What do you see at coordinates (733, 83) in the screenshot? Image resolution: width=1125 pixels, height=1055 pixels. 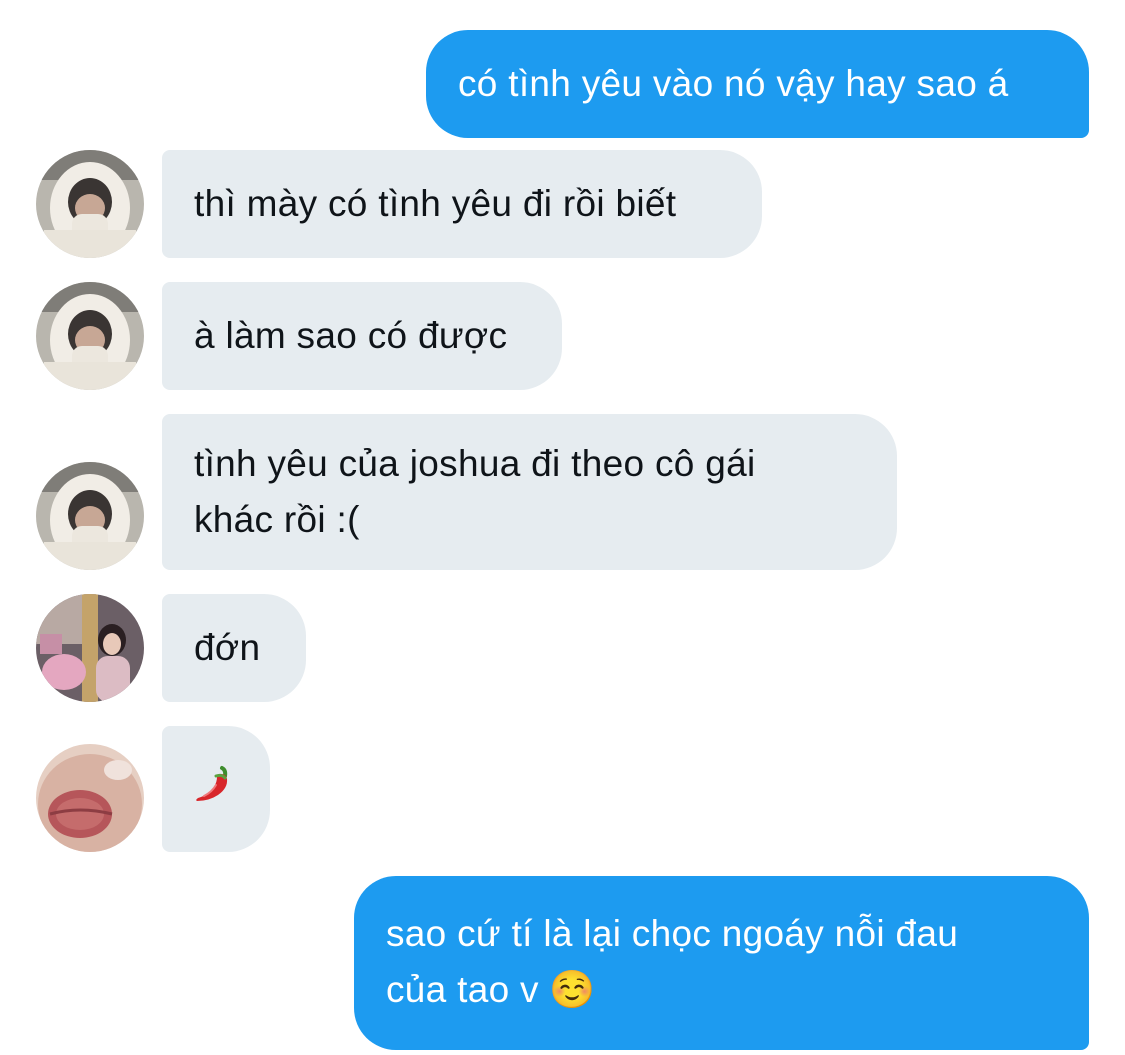 I see `message-text: có tình yêu vào nó vậy hay sao á` at bounding box center [733, 83].